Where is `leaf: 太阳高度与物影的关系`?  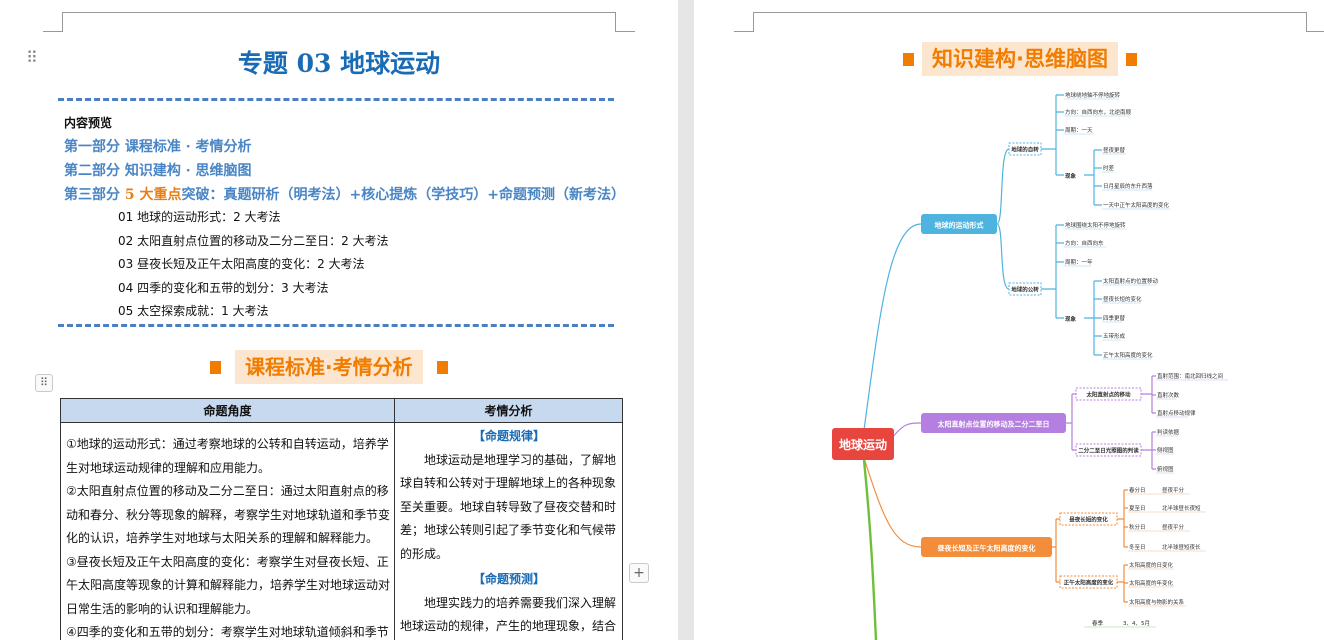
leaf: 太阳高度与物影的关系 is located at coordinates (1157, 602).